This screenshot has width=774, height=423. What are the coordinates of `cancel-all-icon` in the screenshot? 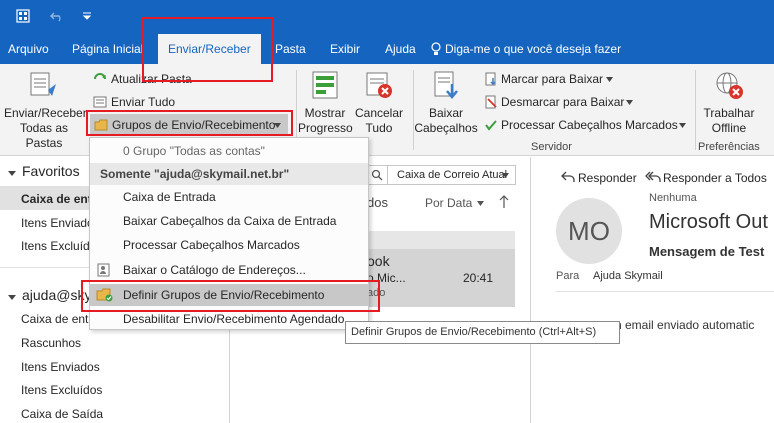 It's located at (379, 85).